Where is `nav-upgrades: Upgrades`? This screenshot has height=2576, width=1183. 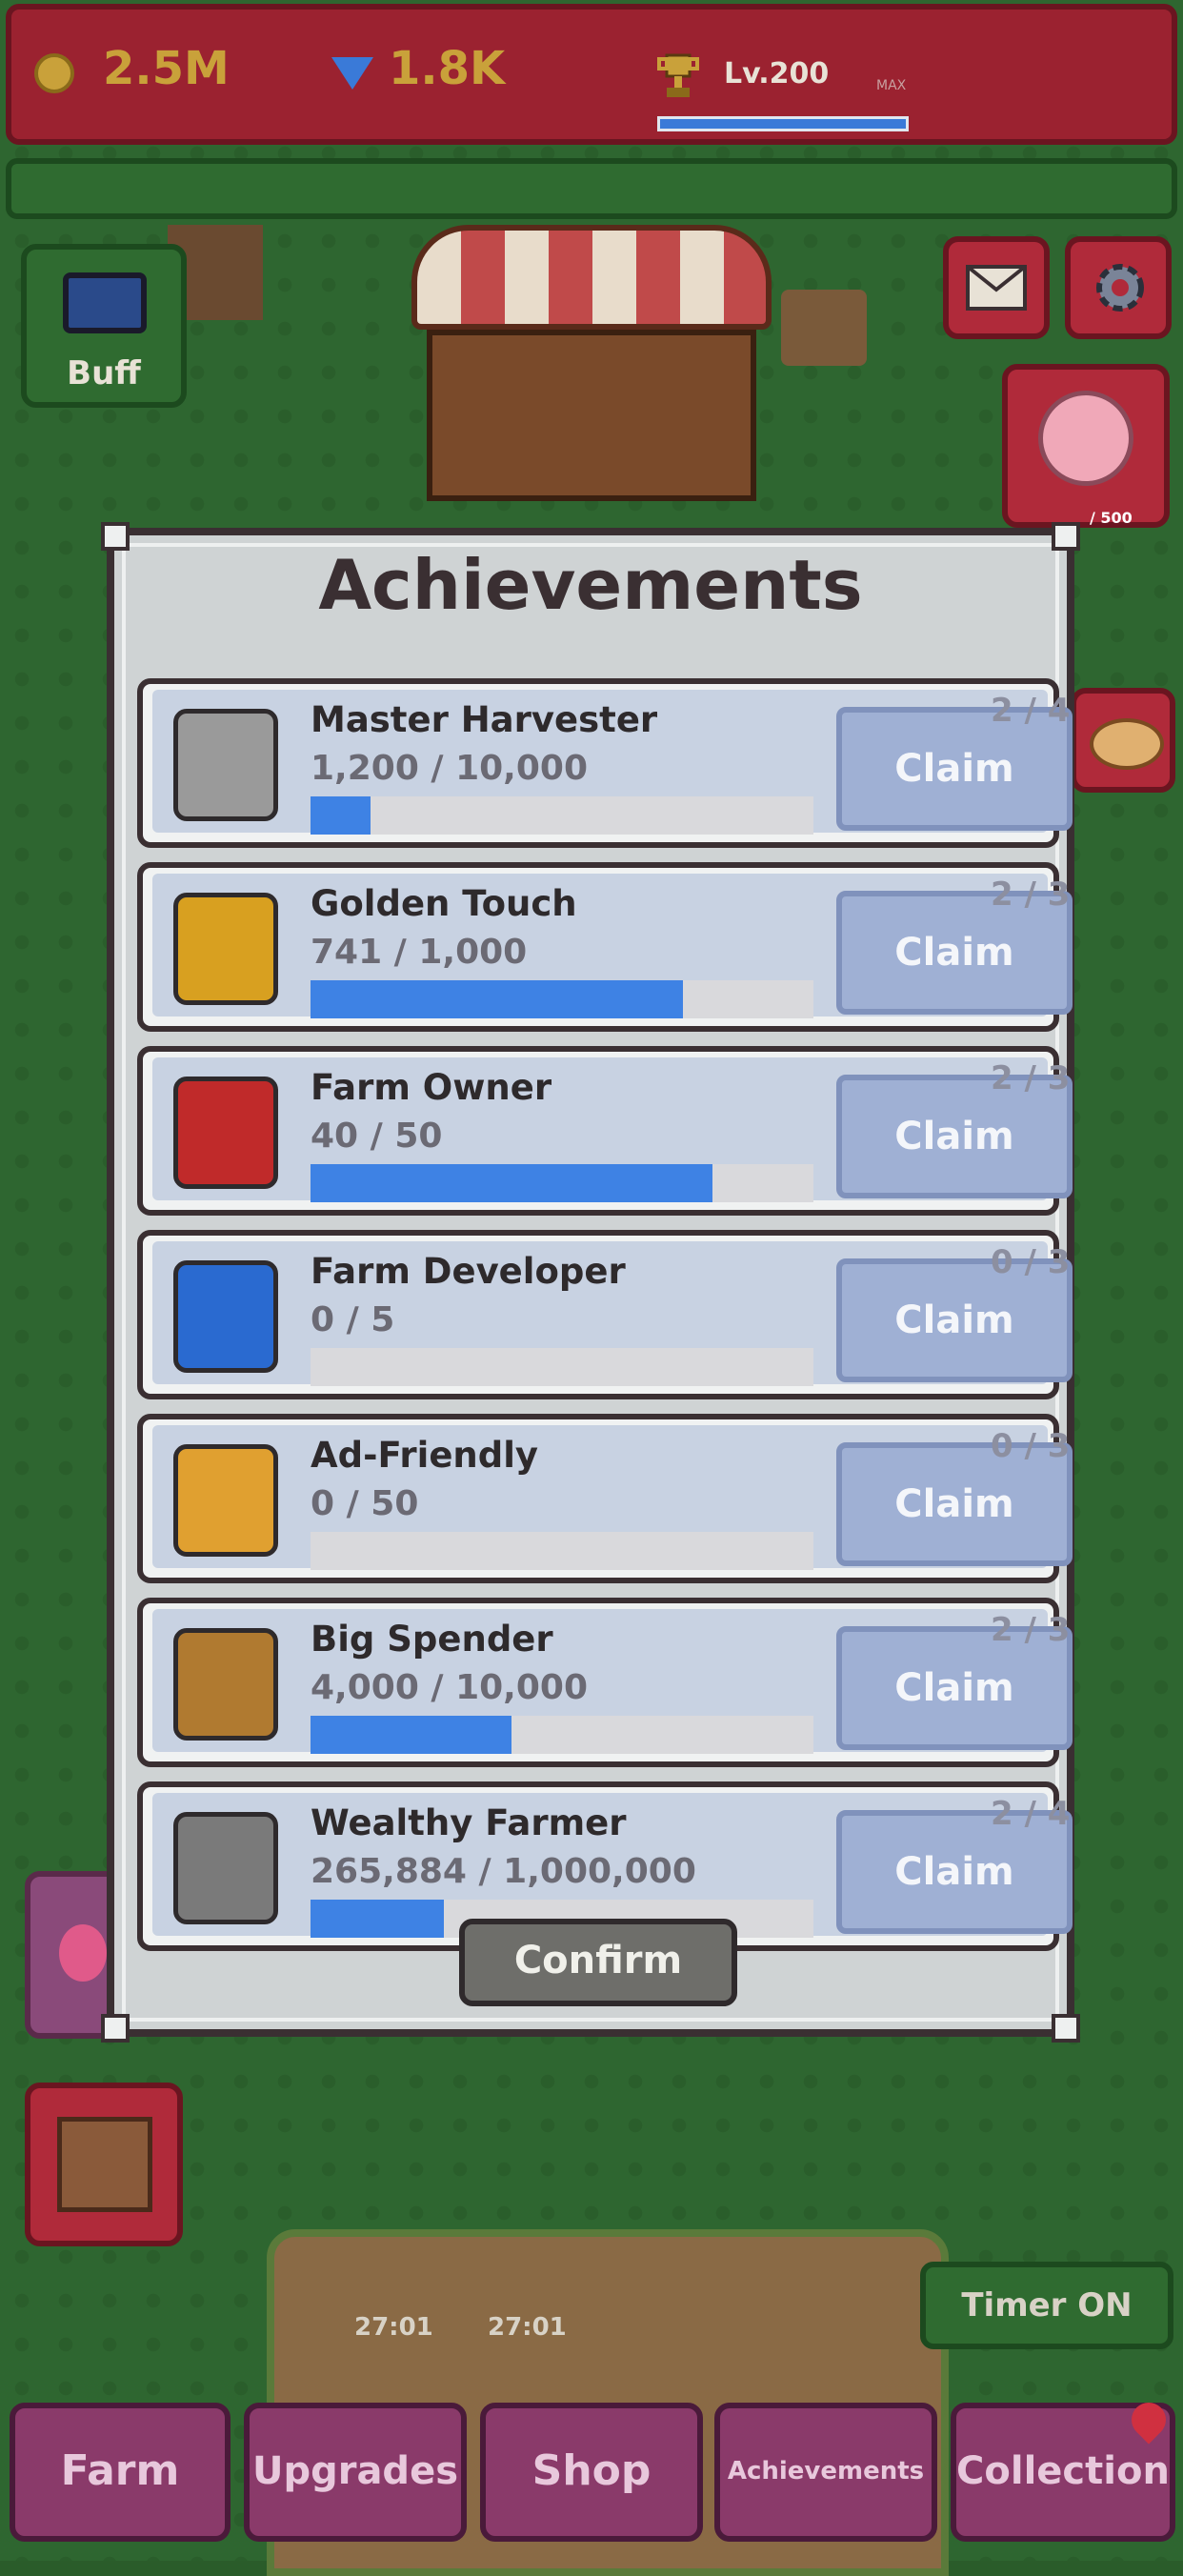 nav-upgrades: Upgrades is located at coordinates (356, 2472).